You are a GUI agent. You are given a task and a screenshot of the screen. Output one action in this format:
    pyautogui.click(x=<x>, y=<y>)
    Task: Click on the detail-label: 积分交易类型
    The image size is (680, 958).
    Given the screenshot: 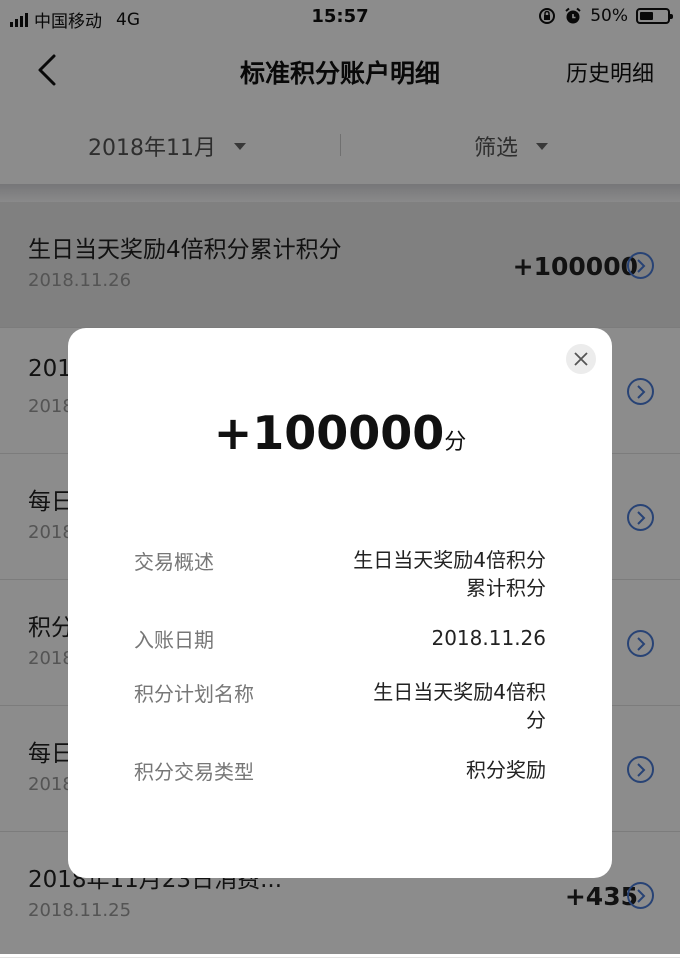 What is the action you would take?
    pyautogui.click(x=194, y=772)
    